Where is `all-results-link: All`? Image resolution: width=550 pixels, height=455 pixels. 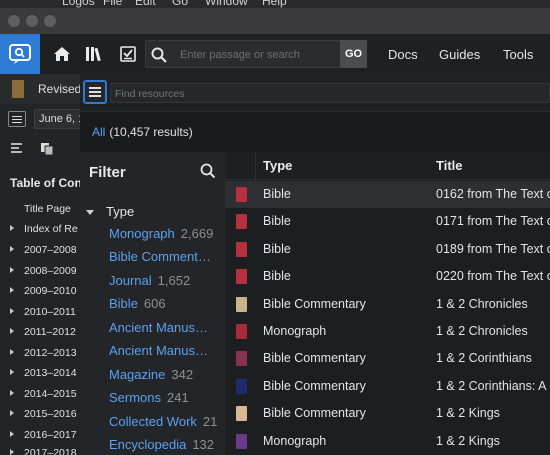 all-results-link: All is located at coordinates (98, 132).